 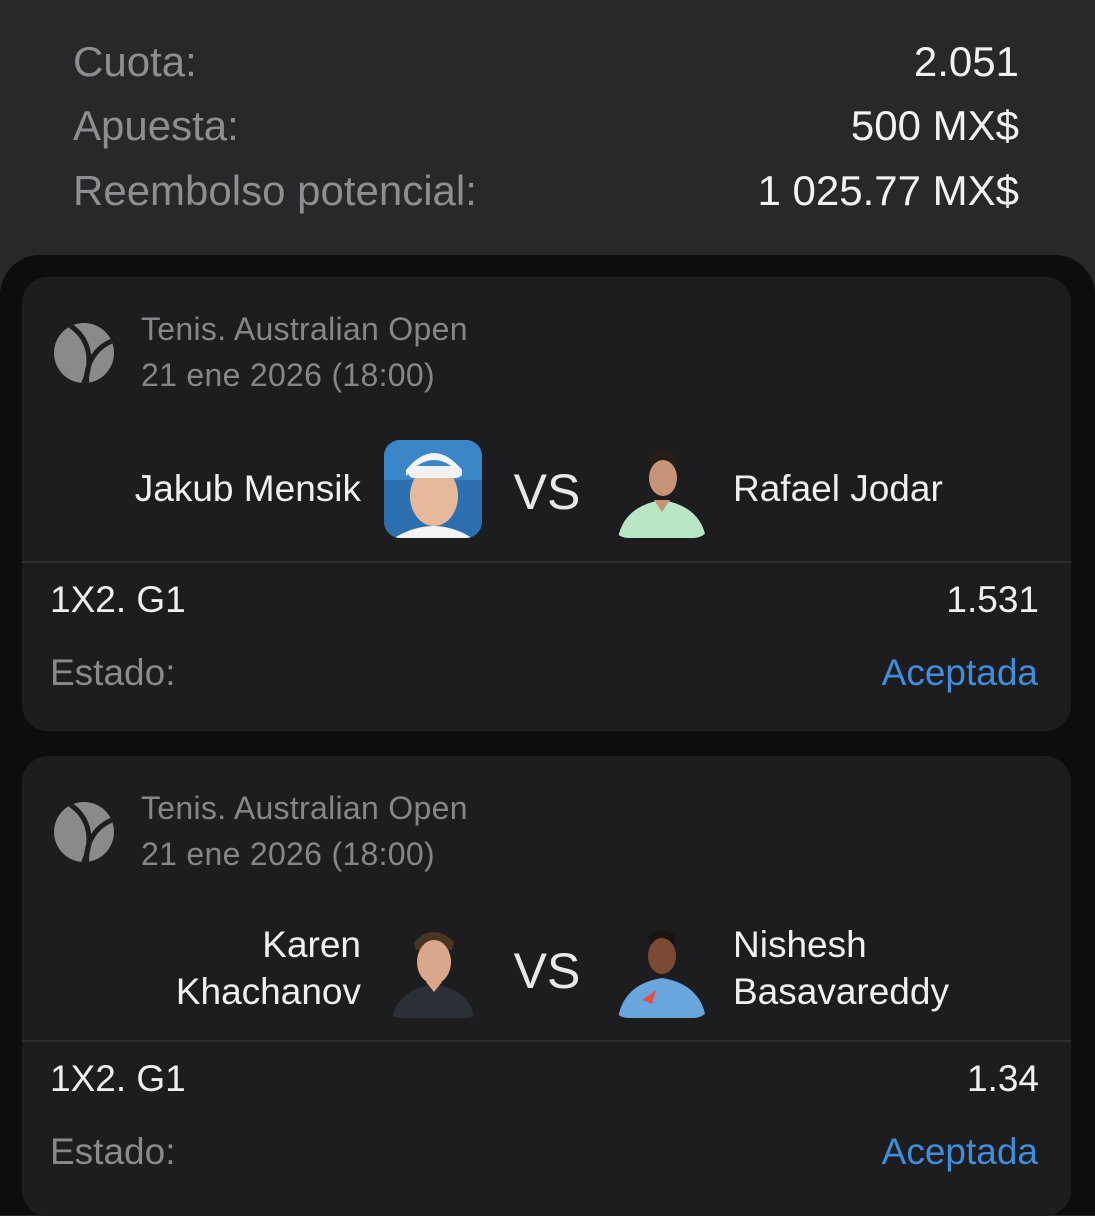 I want to click on player1-name-line2: Khachanov, so click(x=268, y=991).